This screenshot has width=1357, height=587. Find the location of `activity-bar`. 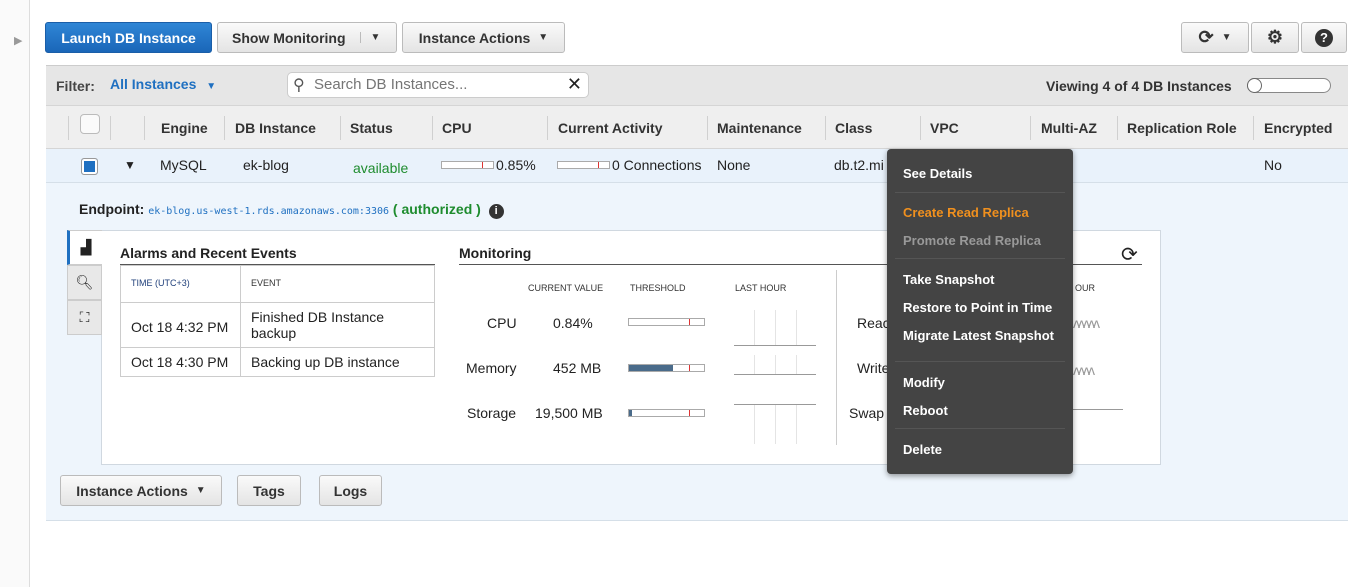

activity-bar is located at coordinates (583, 165).